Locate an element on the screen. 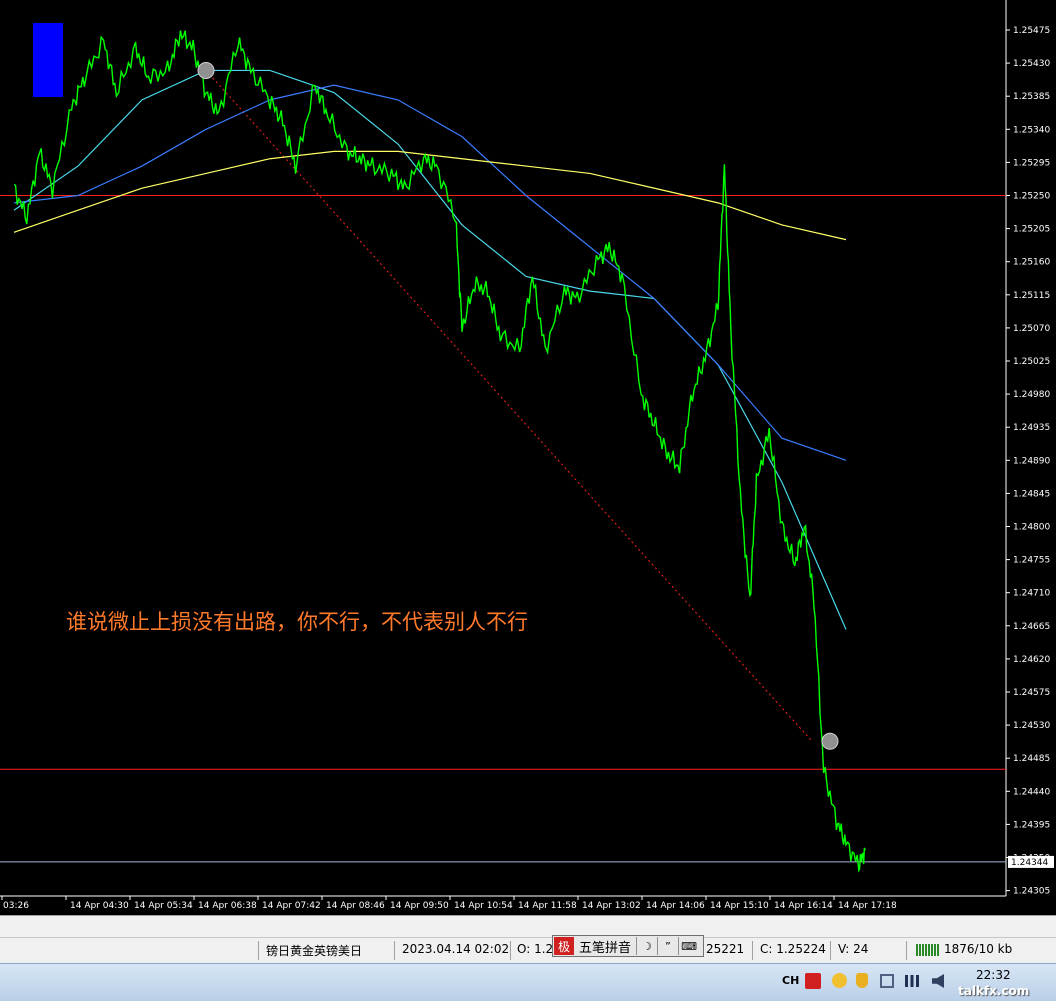 Image resolution: width=1056 pixels, height=1001 pixels. price-tick-label: 1.25475 is located at coordinates (1031, 31).